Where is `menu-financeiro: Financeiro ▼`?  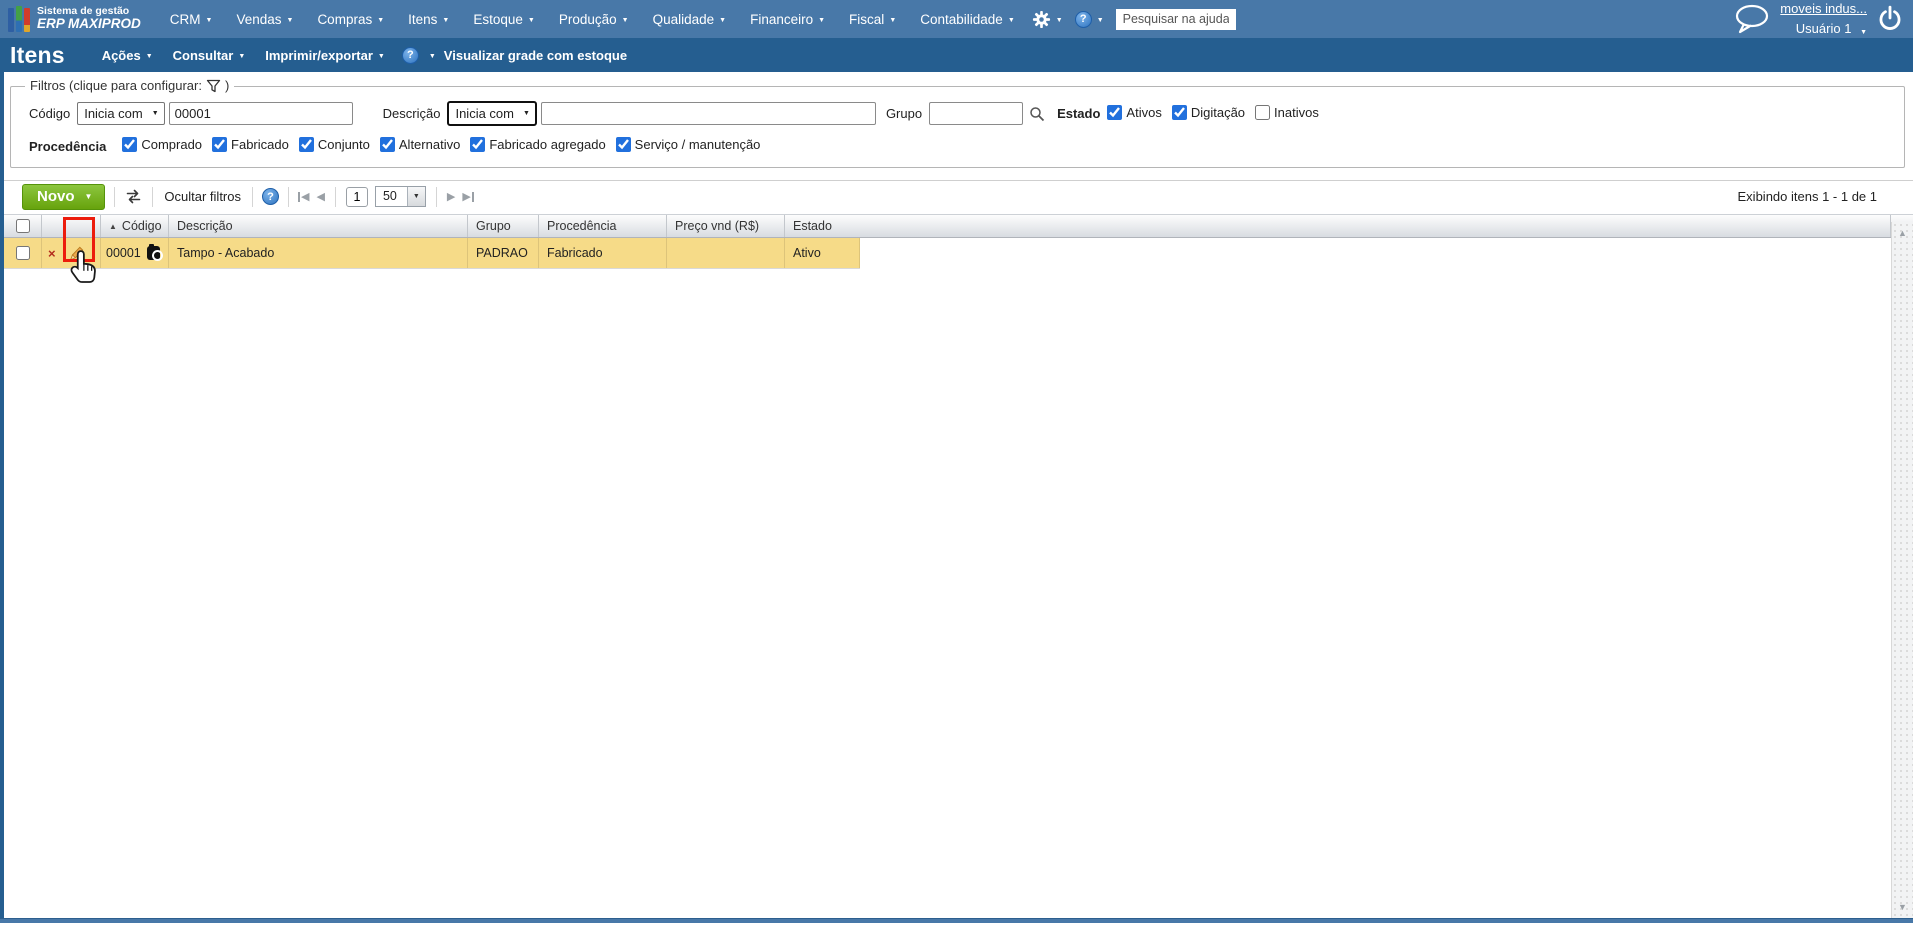 menu-financeiro: Financeiro ▼ is located at coordinates (787, 19).